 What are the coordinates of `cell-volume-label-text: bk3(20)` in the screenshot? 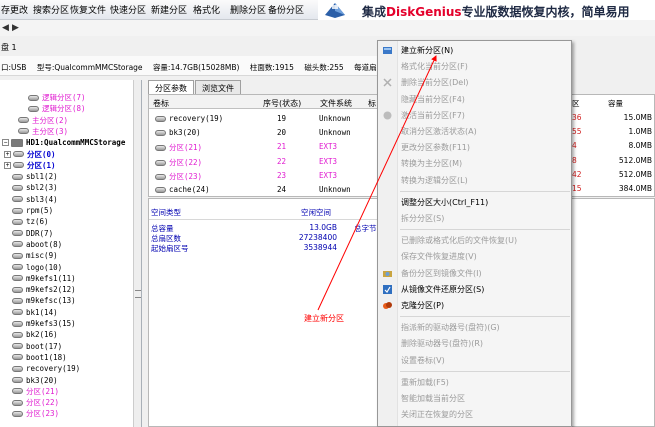 It's located at (185, 133).